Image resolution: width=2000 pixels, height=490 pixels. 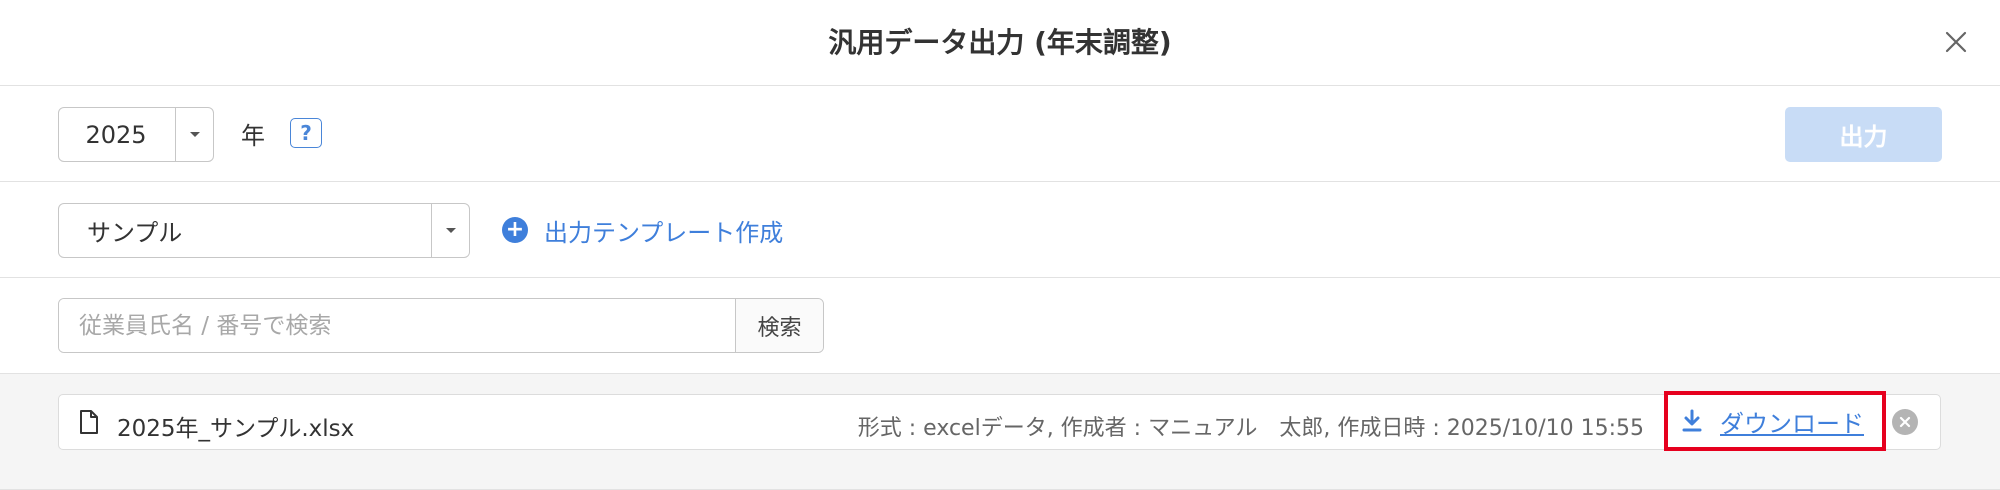 What do you see at coordinates (515, 230) in the screenshot?
I see `plus-circle-icon: +` at bounding box center [515, 230].